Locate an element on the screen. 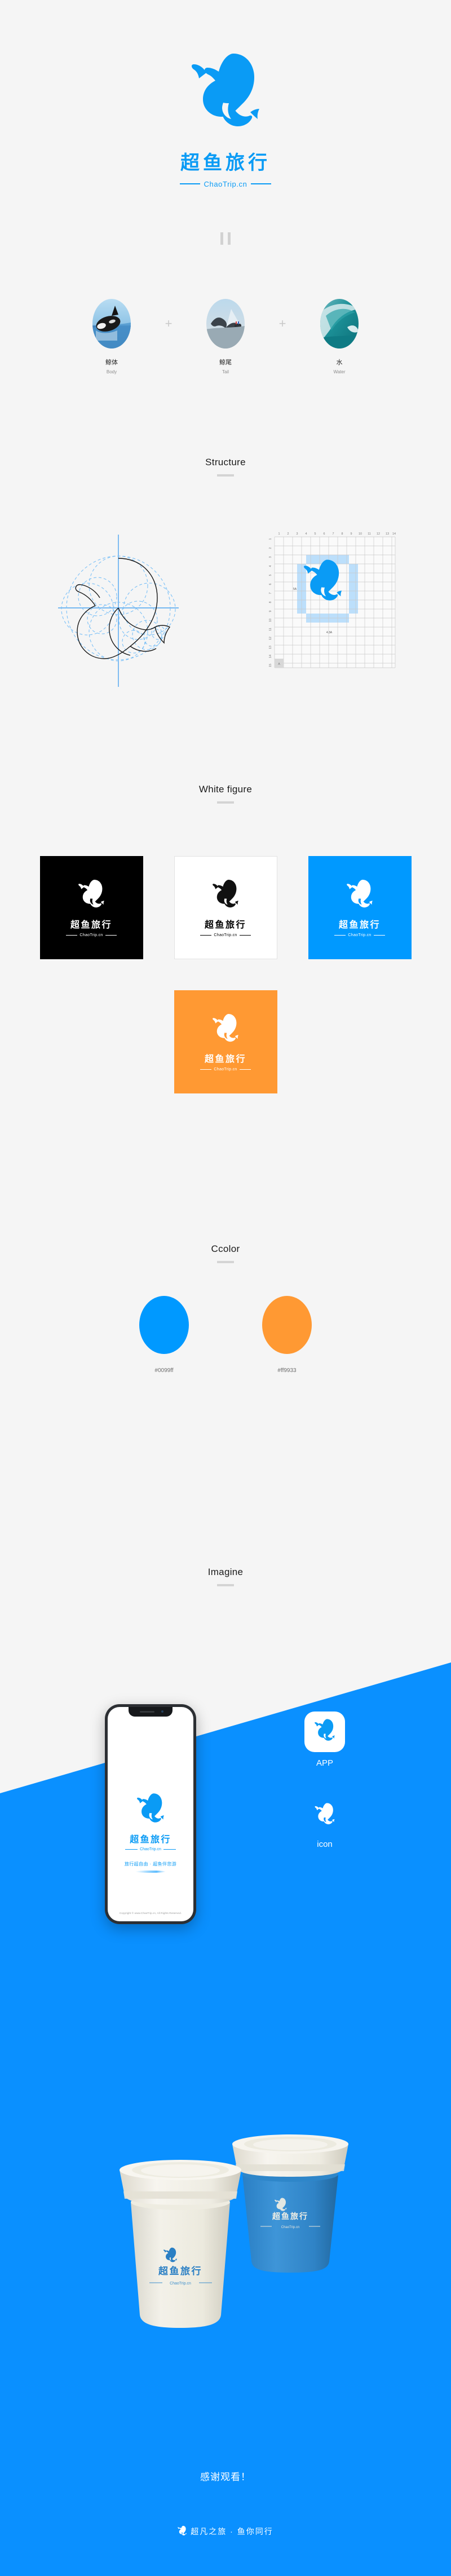 The image size is (451, 2576). hero-domain: ChaoTrip.cn is located at coordinates (225, 183).